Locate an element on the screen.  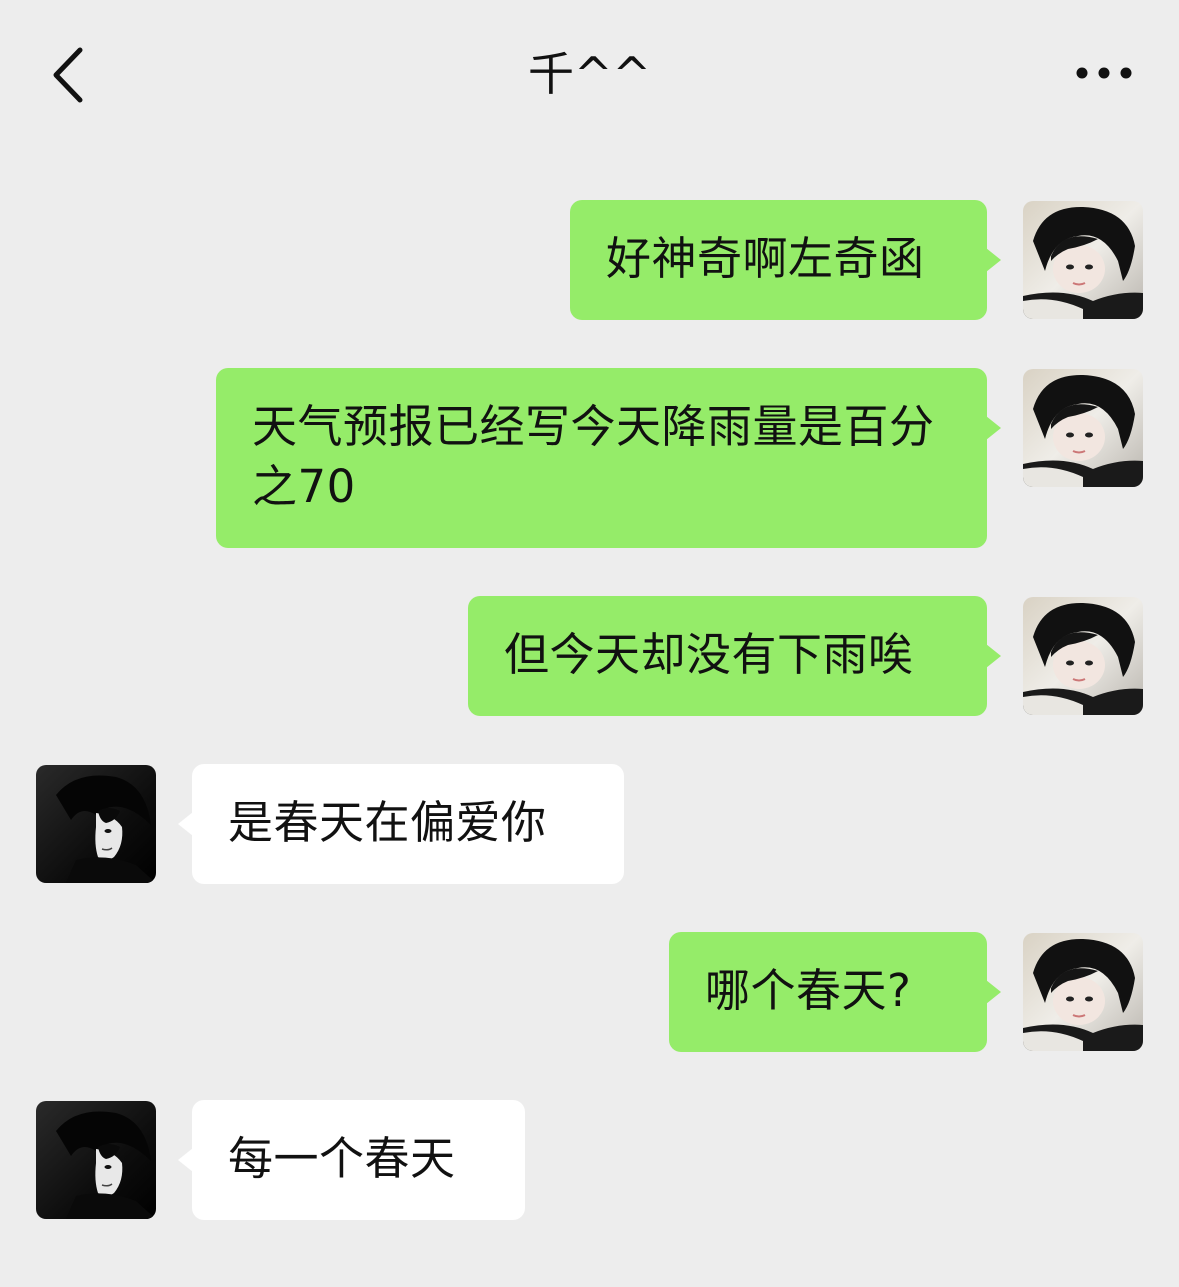
chat-title: 千^^ is located at coordinates (589, 74).